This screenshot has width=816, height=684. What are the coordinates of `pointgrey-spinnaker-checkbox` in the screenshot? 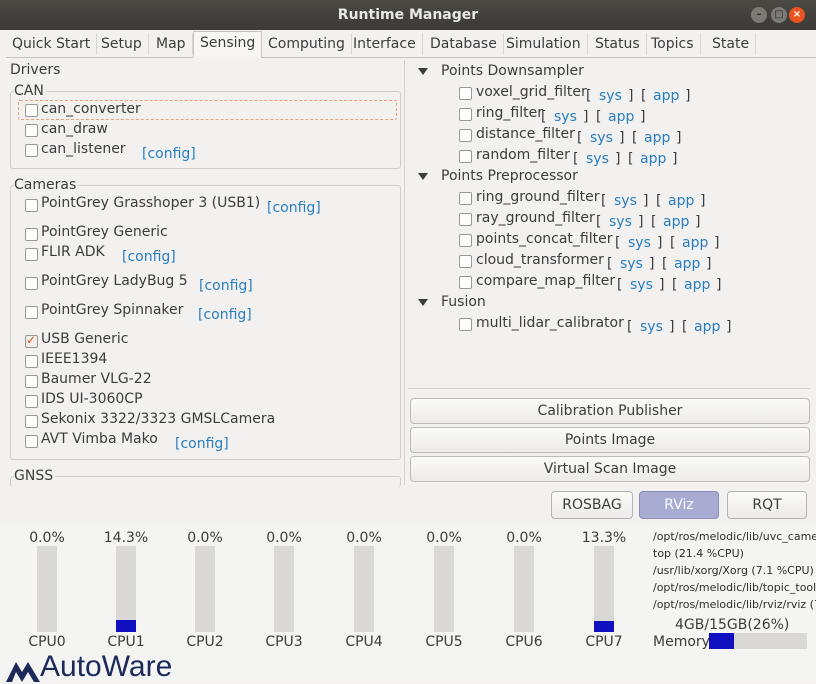 It's located at (31, 312).